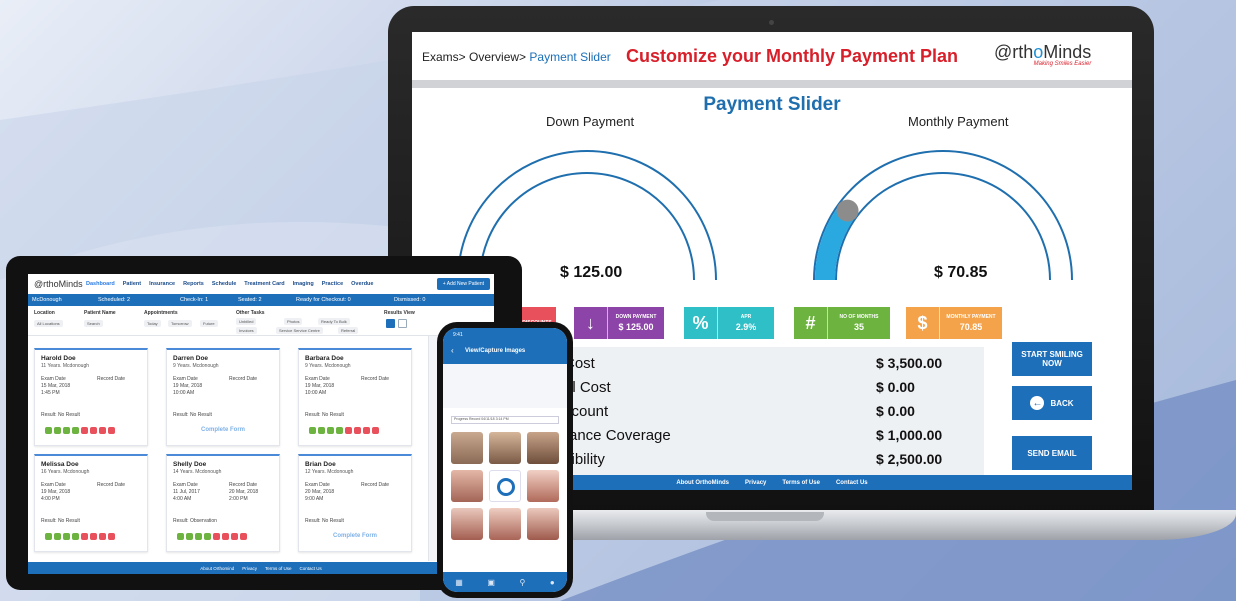 Image resolution: width=1236 pixels, height=601 pixels. What do you see at coordinates (505, 420) in the screenshot?
I see `record-select: Progress Record 04/11/18 3:14 PM` at bounding box center [505, 420].